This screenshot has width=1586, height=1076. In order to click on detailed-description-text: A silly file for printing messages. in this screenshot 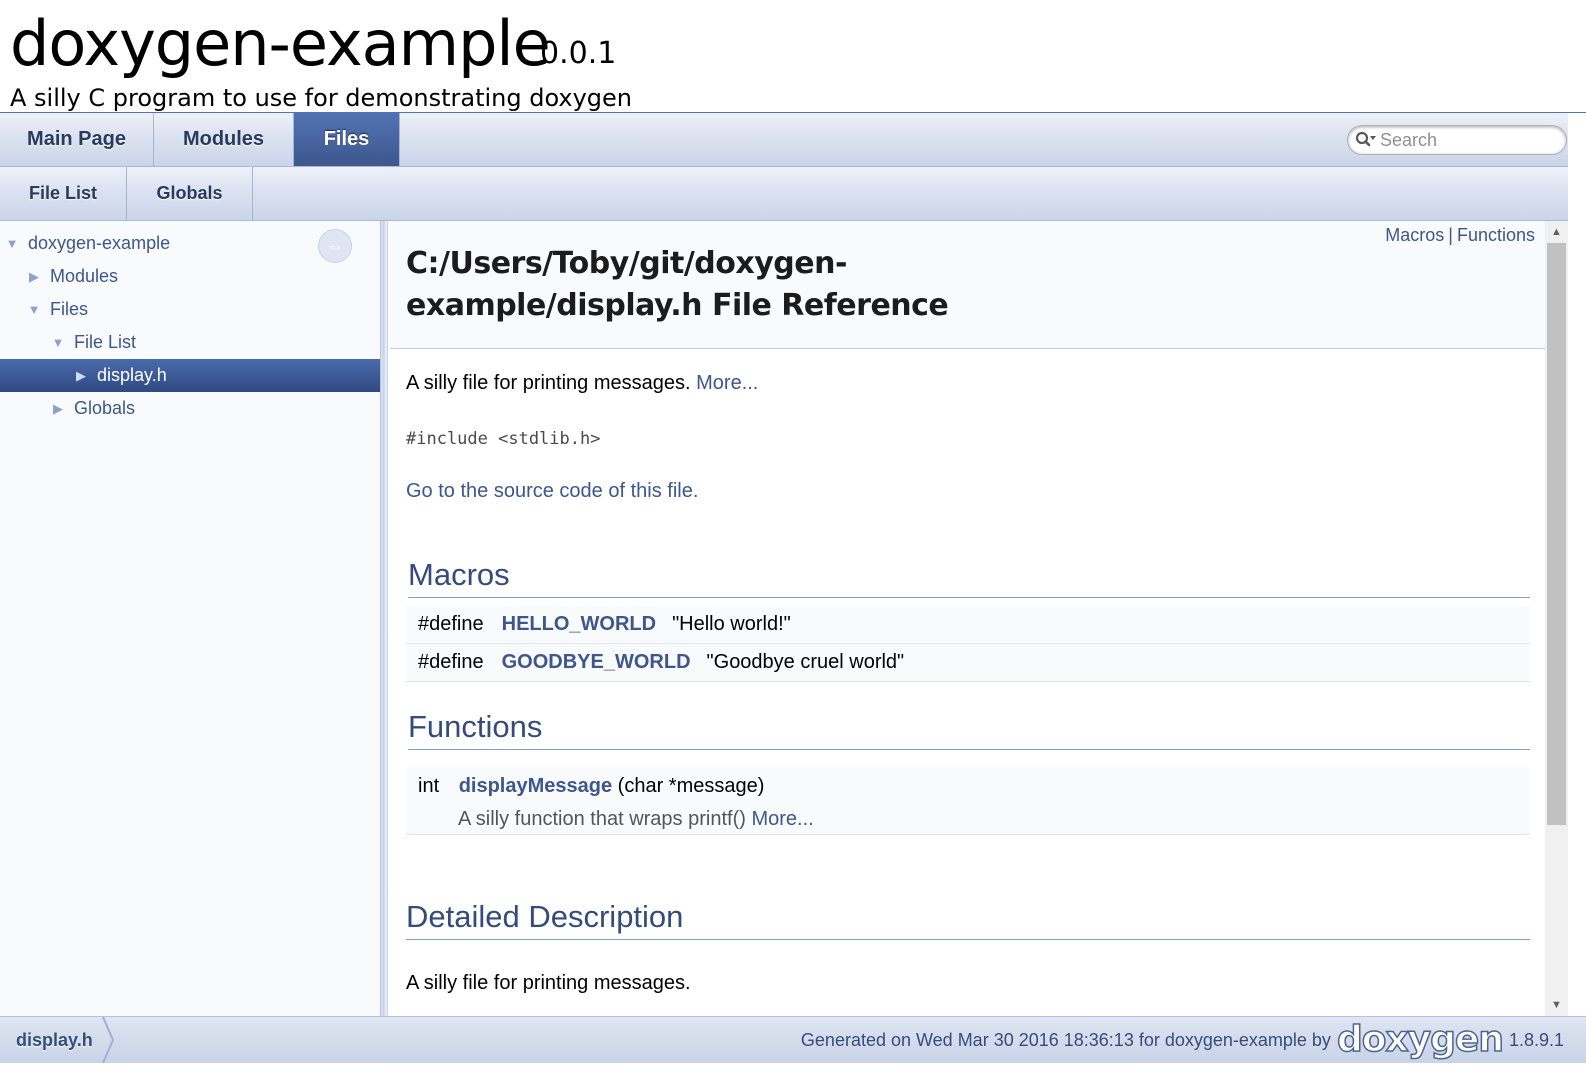, I will do `click(548, 983)`.